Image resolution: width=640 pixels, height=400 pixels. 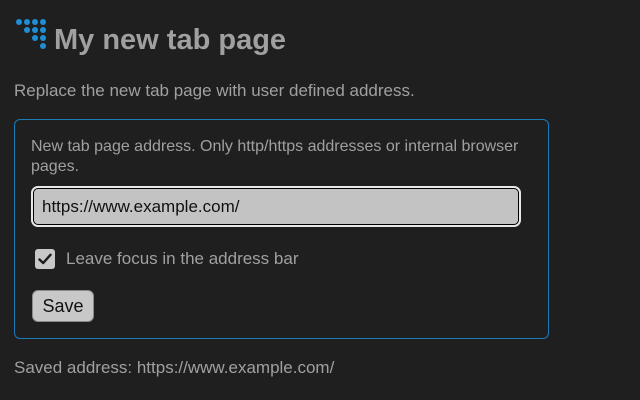 I want to click on page-header: My new tab page, so click(x=151, y=39).